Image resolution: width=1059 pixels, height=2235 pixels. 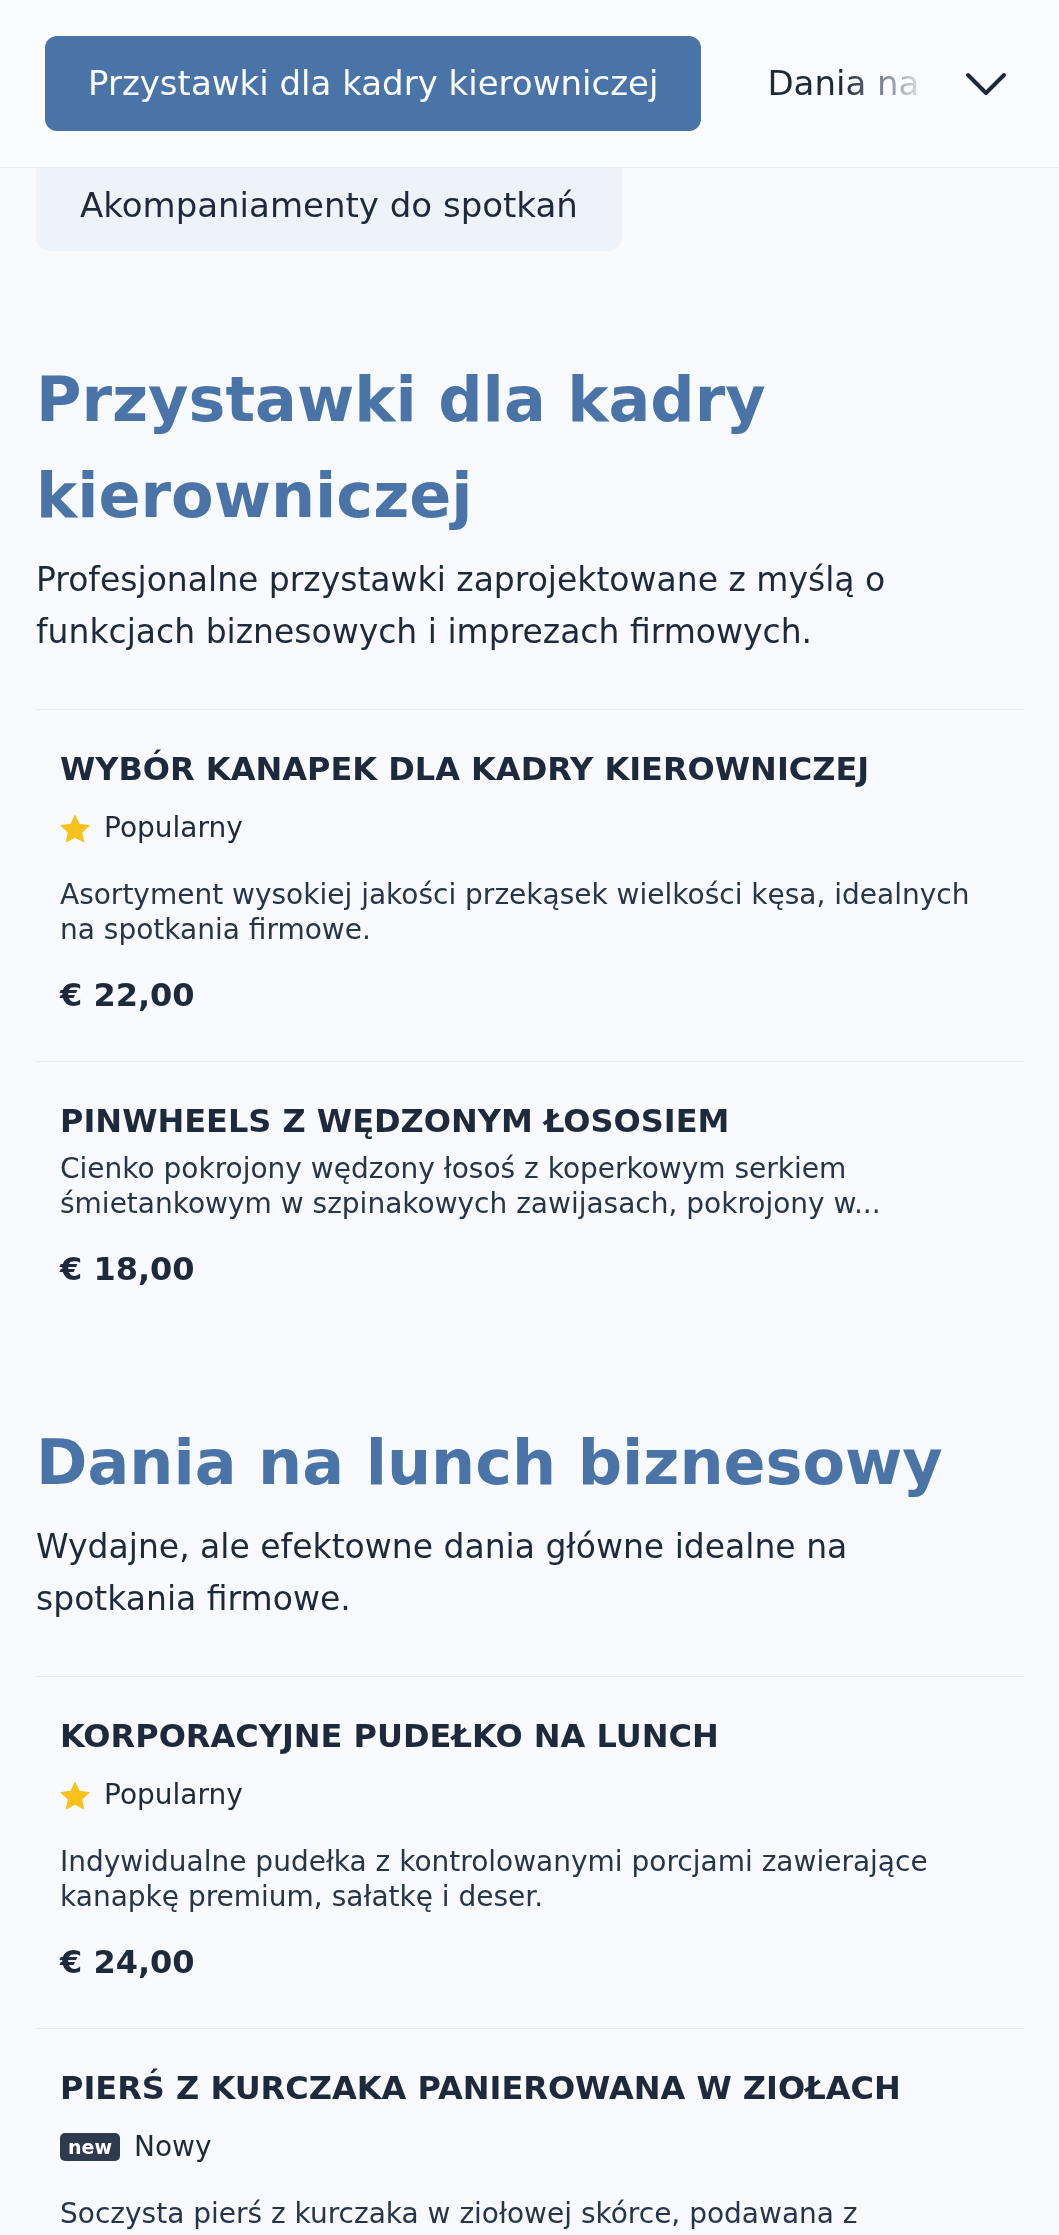 I want to click on item-description: Asortyment wysokiej jakości przekąsek wielkości kęsa, idealnych na spotkania firmowe., so click(x=515, y=912).